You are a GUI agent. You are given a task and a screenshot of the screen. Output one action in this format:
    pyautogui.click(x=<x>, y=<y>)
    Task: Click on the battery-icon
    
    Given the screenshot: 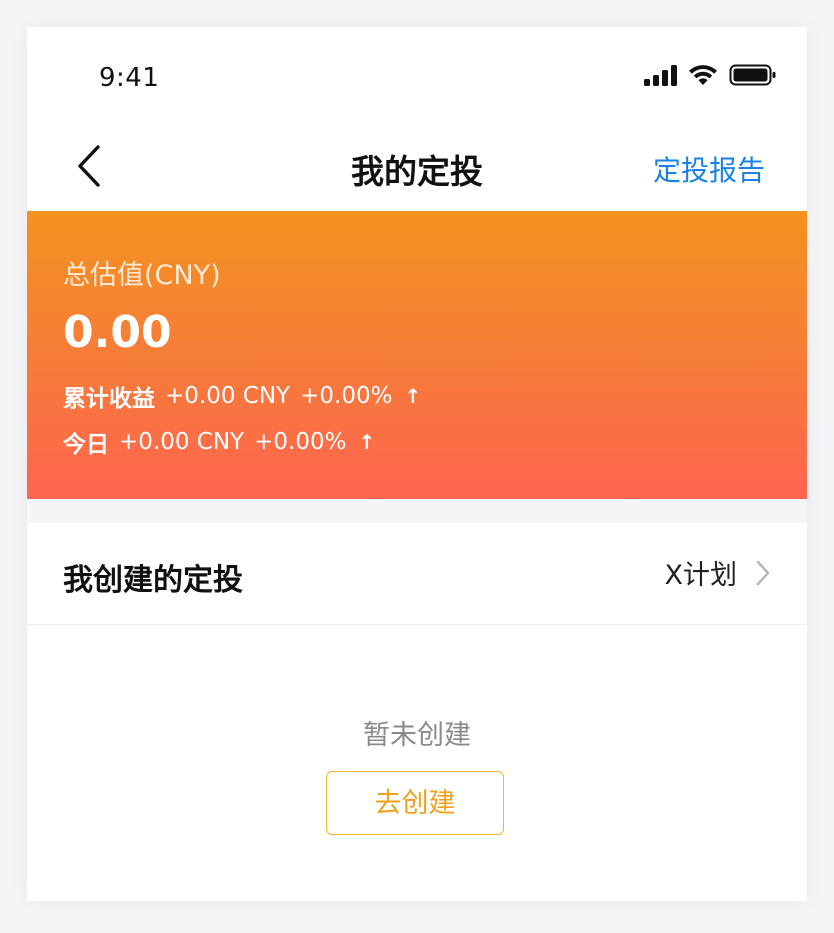 What is the action you would take?
    pyautogui.click(x=753, y=75)
    